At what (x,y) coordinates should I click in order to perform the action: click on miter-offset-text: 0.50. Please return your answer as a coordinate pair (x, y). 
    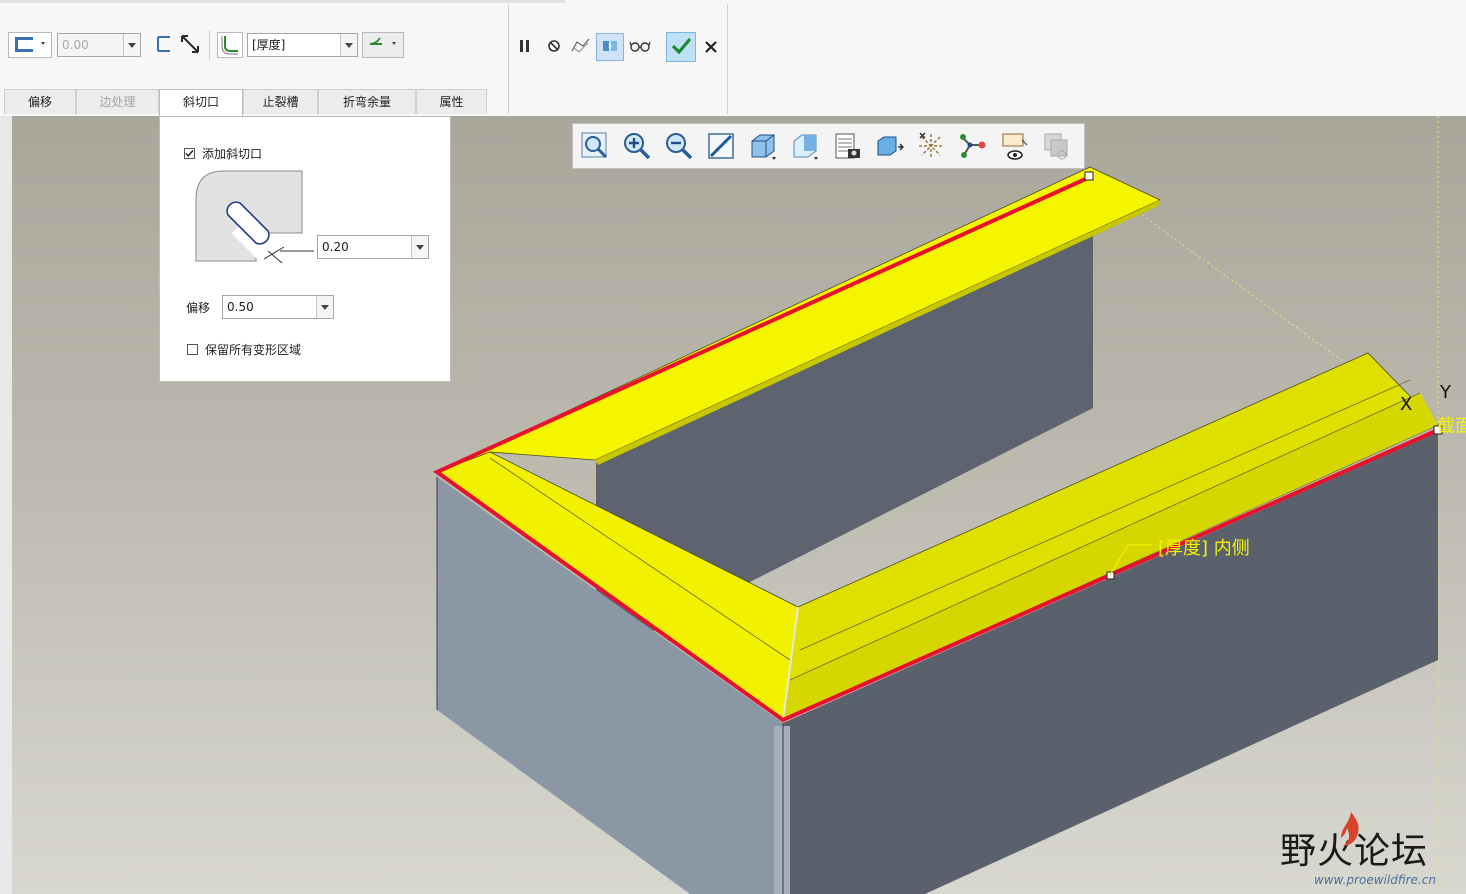
    Looking at the image, I should click on (240, 307).